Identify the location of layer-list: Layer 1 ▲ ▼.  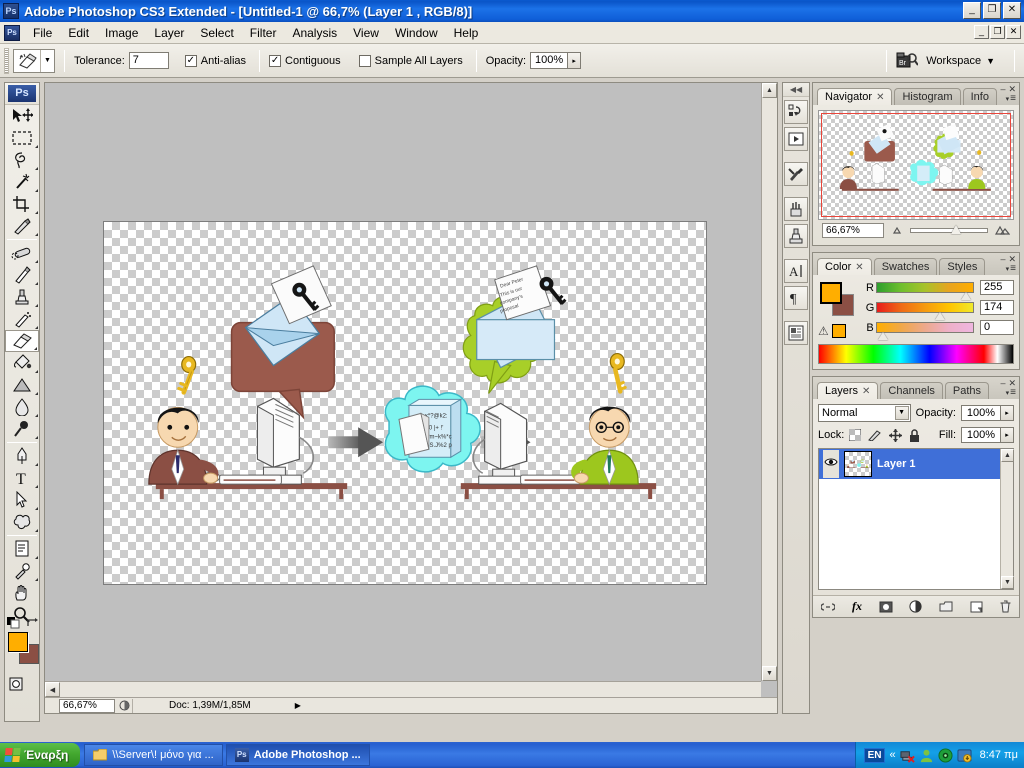
(916, 519).